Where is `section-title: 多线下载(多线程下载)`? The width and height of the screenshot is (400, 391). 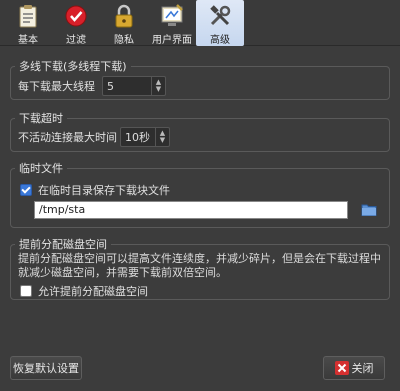 section-title: 多线下载(多线程下载) is located at coordinates (73, 66).